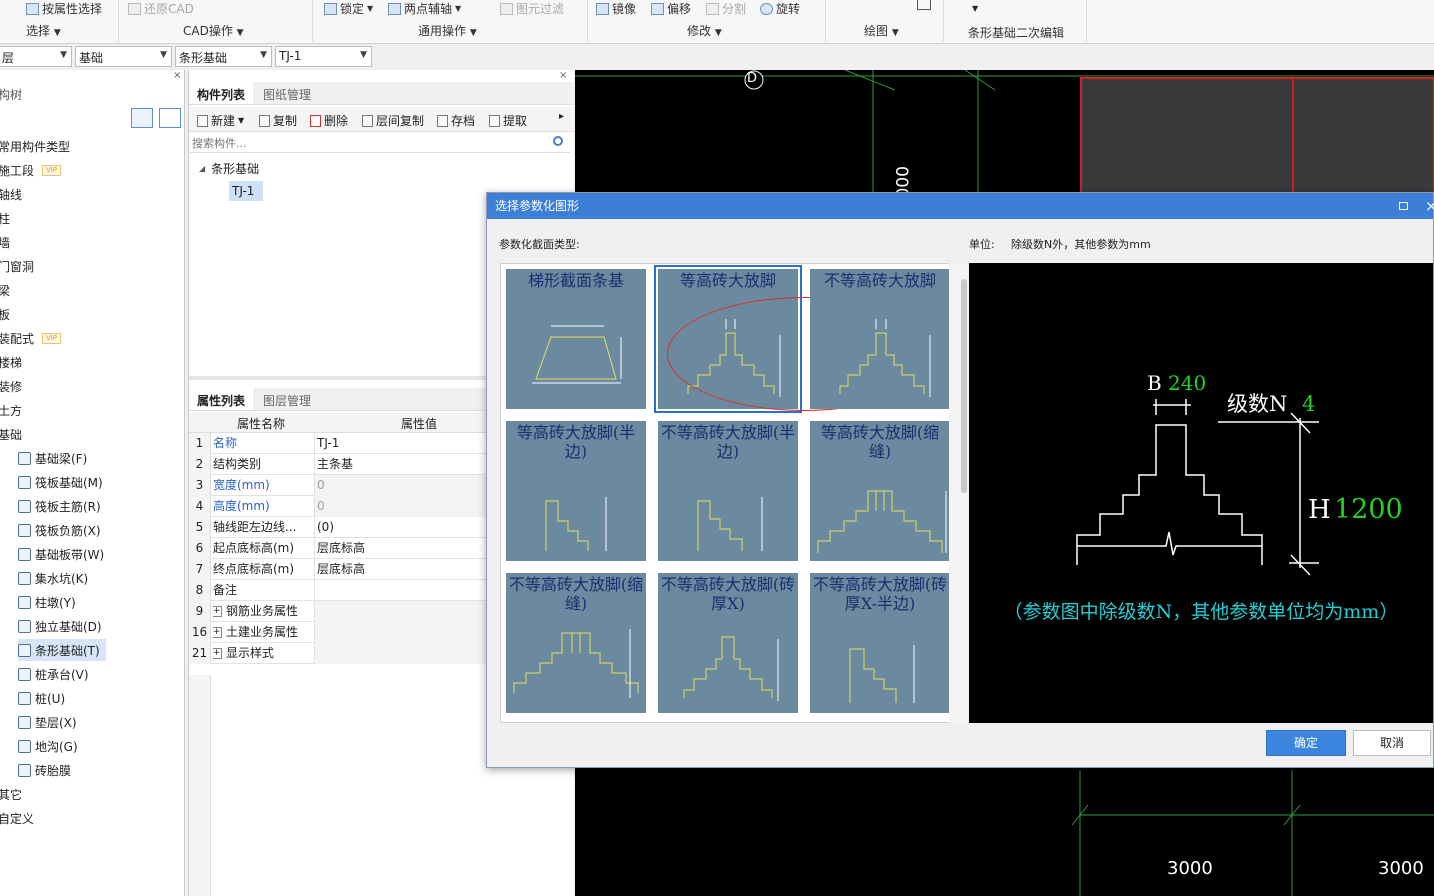 This screenshot has width=1434, height=896. What do you see at coordinates (52, 458) in the screenshot?
I see `tree-subitem: 基础梁(F)` at bounding box center [52, 458].